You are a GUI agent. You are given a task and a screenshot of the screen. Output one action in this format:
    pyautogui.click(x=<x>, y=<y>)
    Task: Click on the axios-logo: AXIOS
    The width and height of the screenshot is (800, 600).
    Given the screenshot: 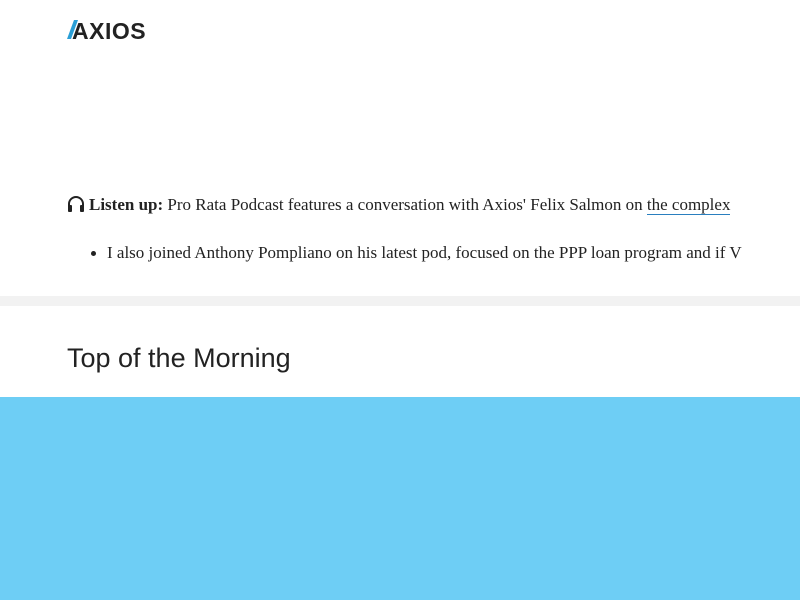 What is the action you would take?
    pyautogui.click(x=112, y=31)
    